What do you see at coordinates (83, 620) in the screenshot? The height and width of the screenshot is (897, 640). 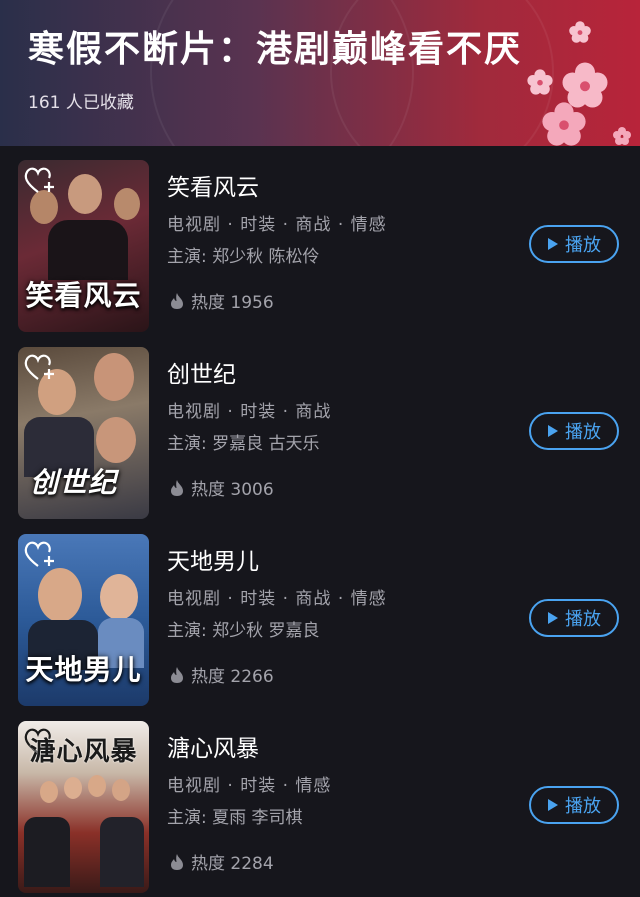 I see `poster-image: 天地男儿` at bounding box center [83, 620].